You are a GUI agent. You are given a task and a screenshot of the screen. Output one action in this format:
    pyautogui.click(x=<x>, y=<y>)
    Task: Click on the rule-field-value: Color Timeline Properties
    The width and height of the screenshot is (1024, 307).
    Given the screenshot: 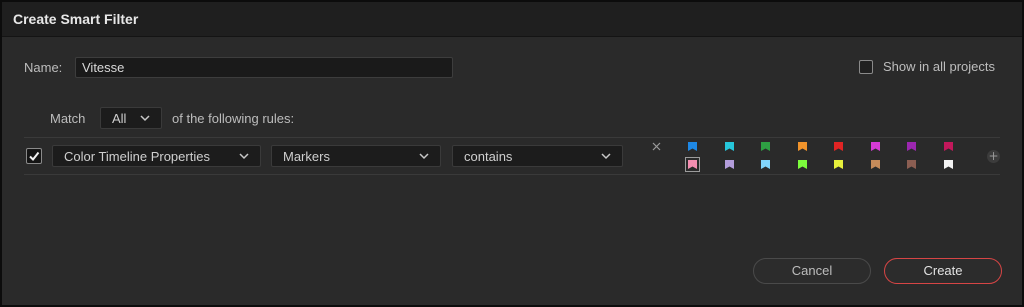 What is the action you would take?
    pyautogui.click(x=137, y=156)
    